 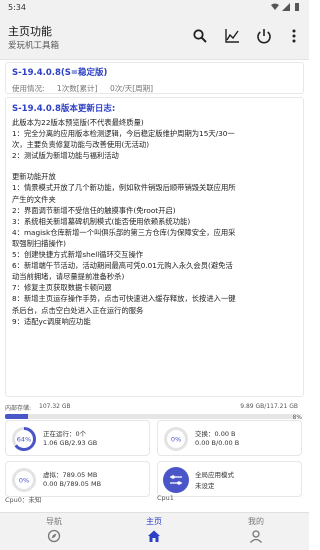 I want to click on ram-running: 正在运行：0个, so click(x=65, y=434).